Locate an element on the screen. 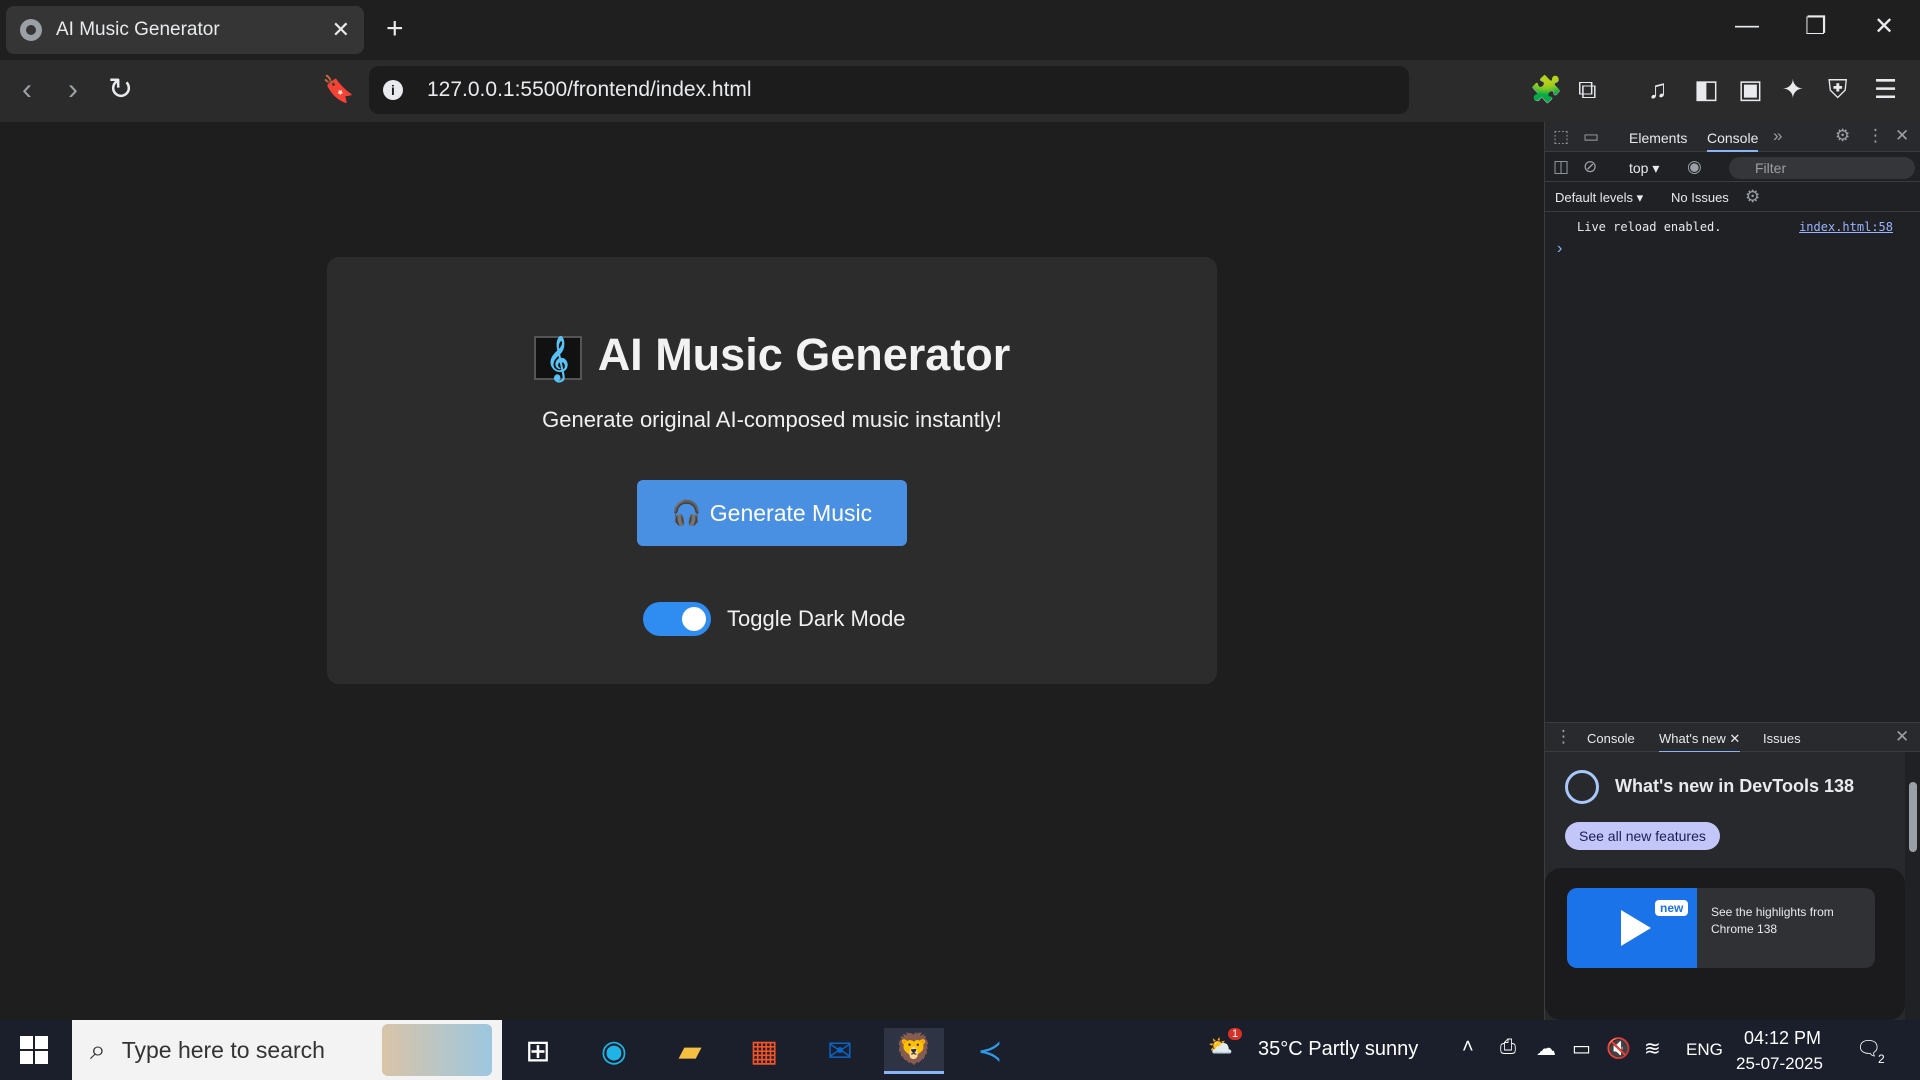 Image resolution: width=1920 pixels, height=1080 pixels. drawer-tab-issues: Issues is located at coordinates (1782, 738).